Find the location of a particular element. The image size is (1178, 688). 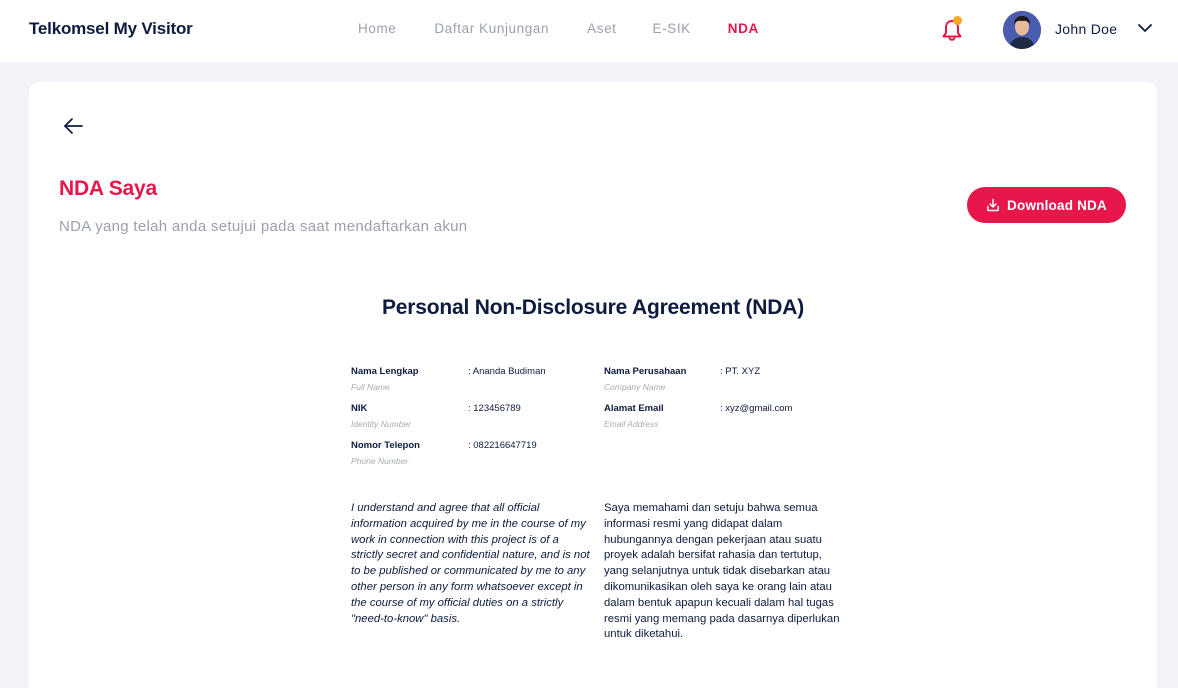

nav-nda: NDA is located at coordinates (743, 28).